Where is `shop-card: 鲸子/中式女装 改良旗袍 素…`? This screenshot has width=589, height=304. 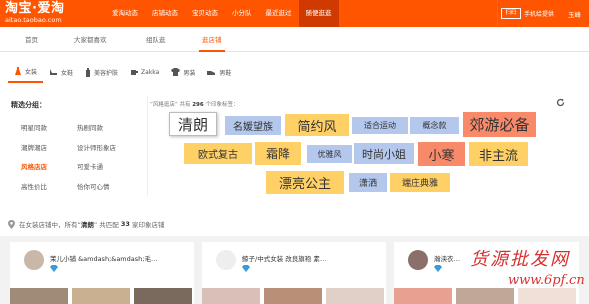 shop-card: 鲸子/中式女装 改良旗袍 素… is located at coordinates (294, 273).